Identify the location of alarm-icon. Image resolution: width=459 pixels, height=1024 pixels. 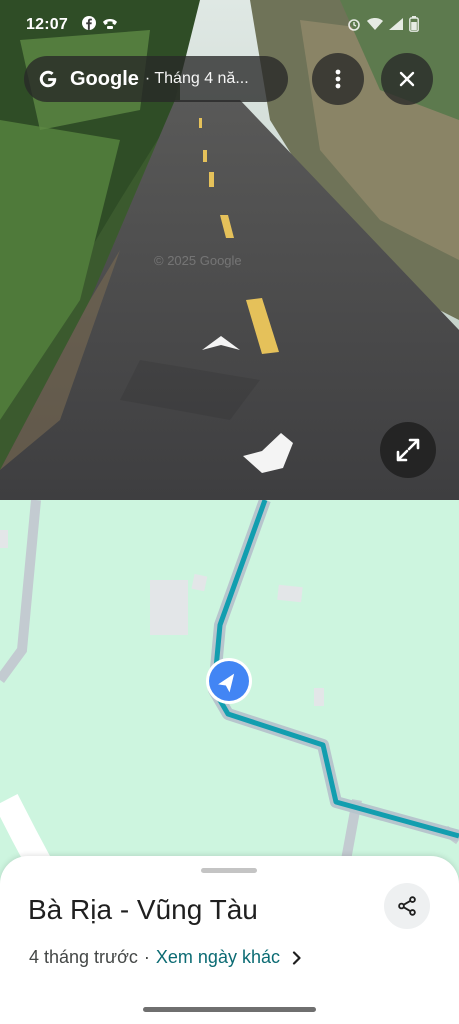
(354, 25).